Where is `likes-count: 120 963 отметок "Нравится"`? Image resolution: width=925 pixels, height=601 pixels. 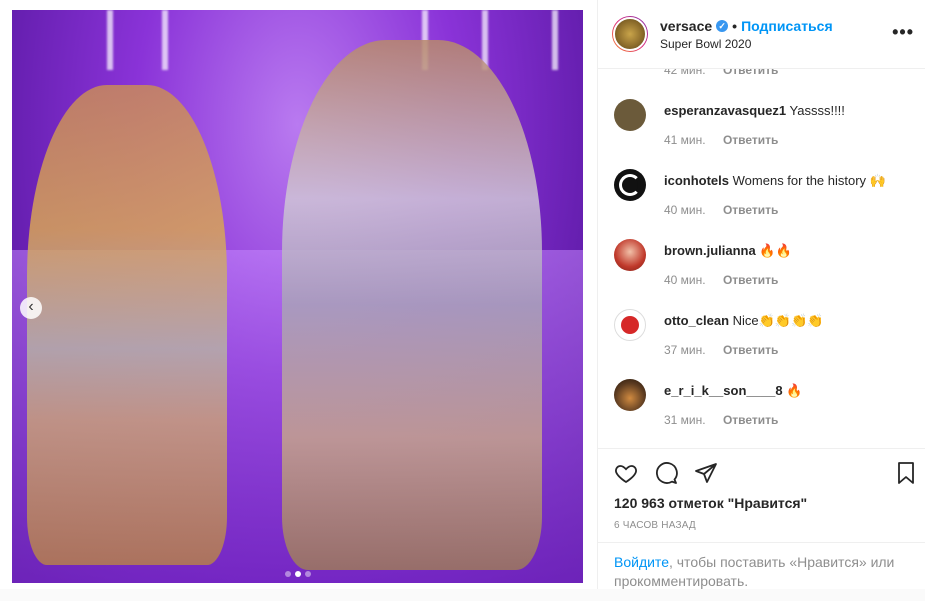 likes-count: 120 963 отметок "Нравится" is located at coordinates (710, 503).